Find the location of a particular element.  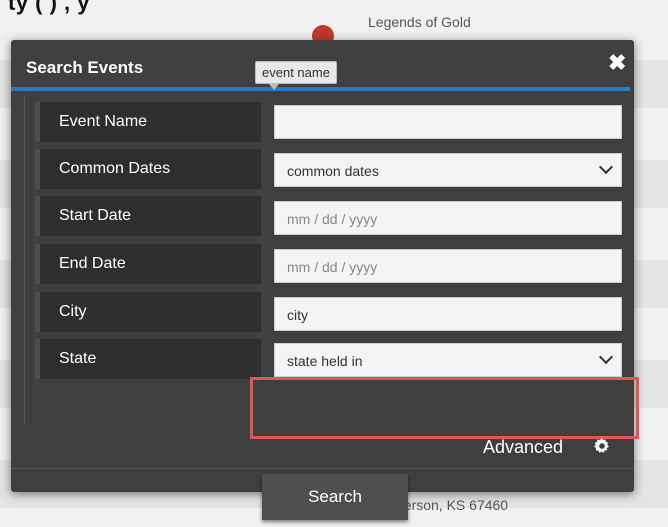

common-dates-label: Common Dates is located at coordinates (115, 168).